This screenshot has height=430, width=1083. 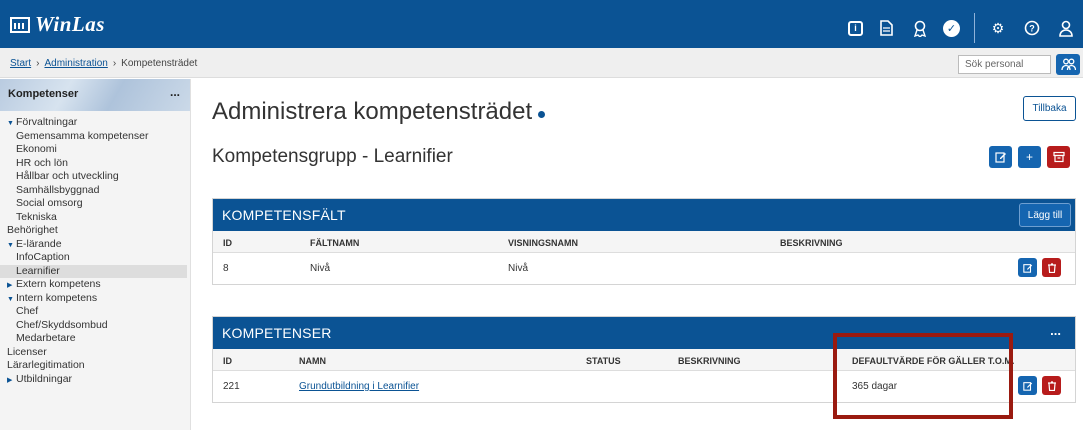 I want to click on app-logo: WinLas, so click(x=57, y=24).